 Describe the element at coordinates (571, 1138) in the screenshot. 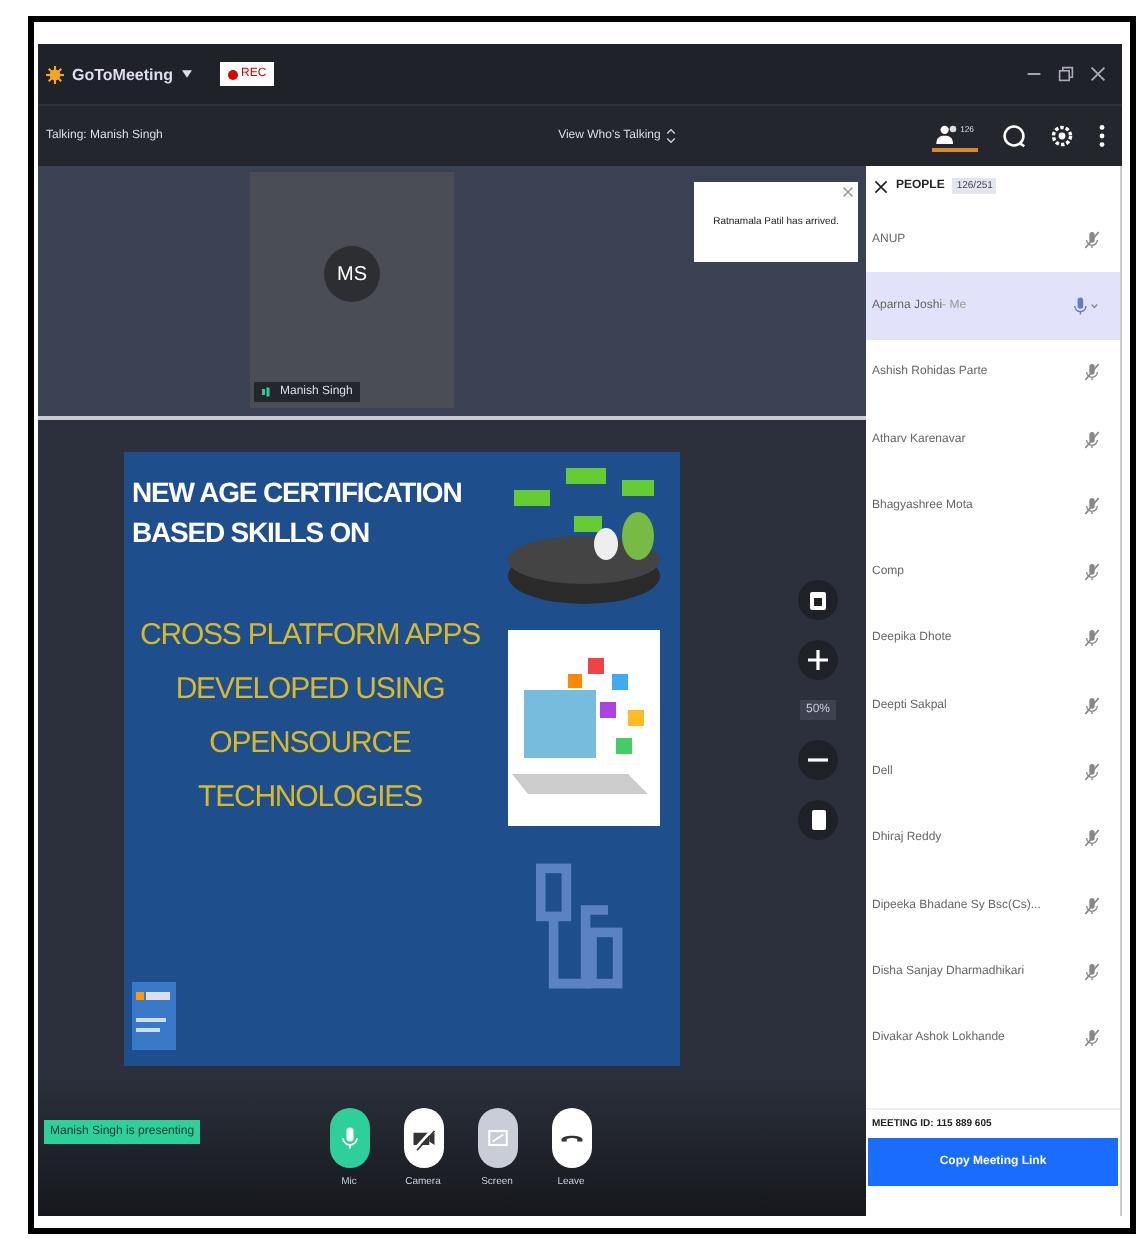

I see `leave-button` at that location.